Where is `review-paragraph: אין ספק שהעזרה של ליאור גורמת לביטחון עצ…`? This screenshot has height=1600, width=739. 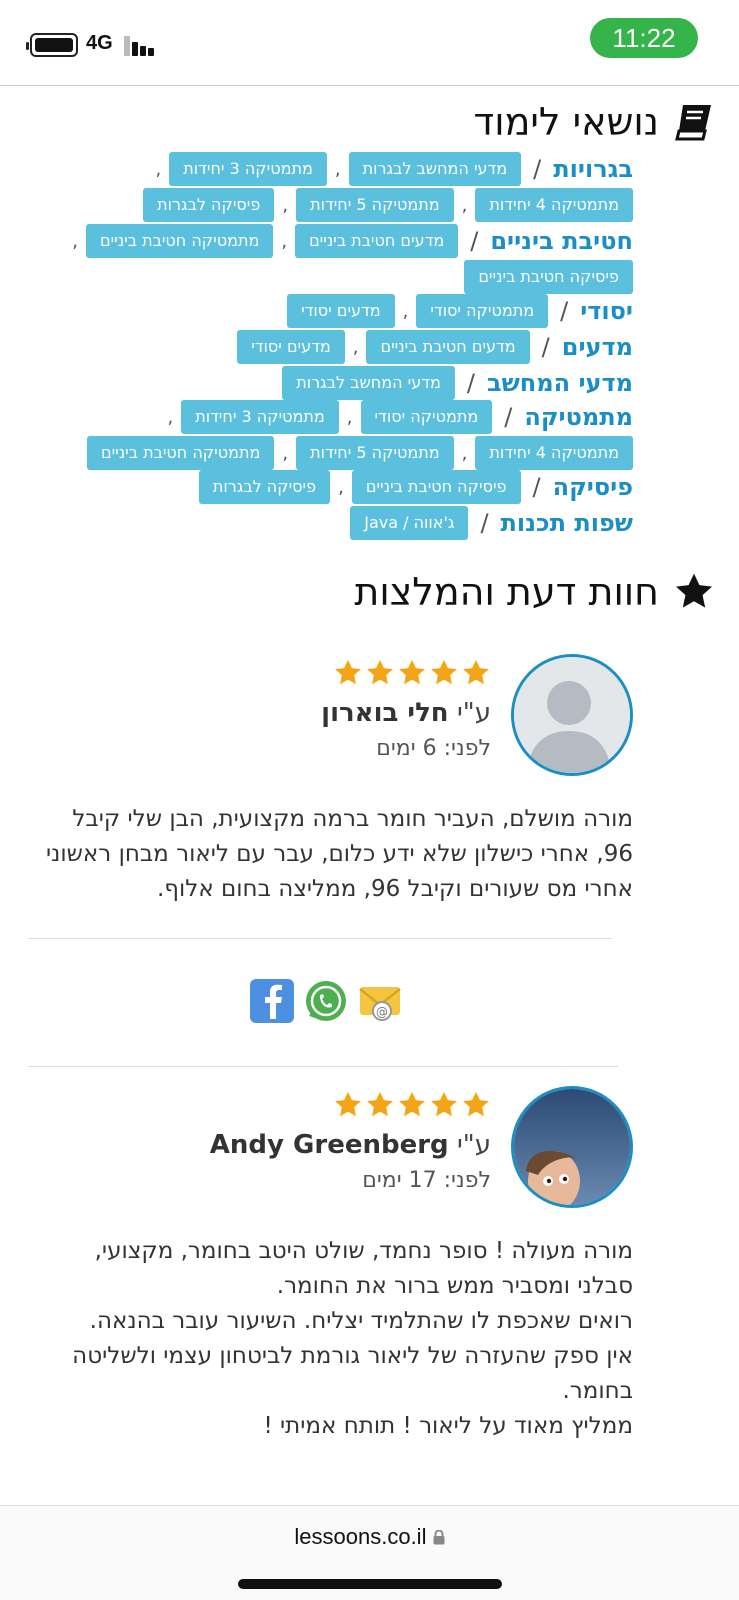 review-paragraph: אין ספק שהעזרה של ליאור גורמת לביטחון עצ… is located at coordinates (352, 1373).